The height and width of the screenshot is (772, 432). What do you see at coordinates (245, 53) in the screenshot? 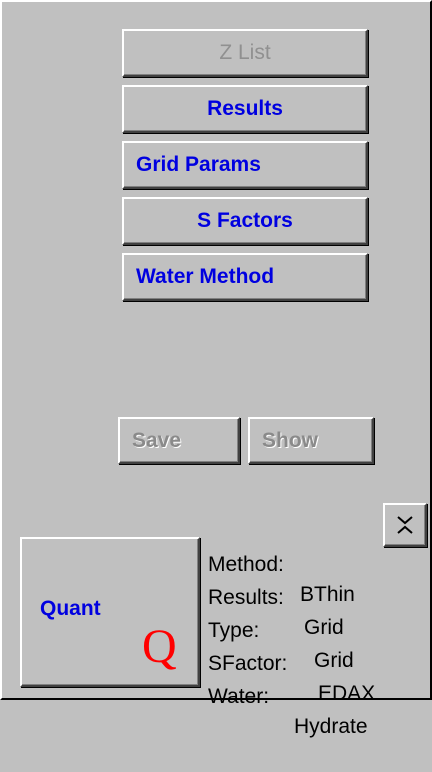
I see `z-list-button: Z List` at bounding box center [245, 53].